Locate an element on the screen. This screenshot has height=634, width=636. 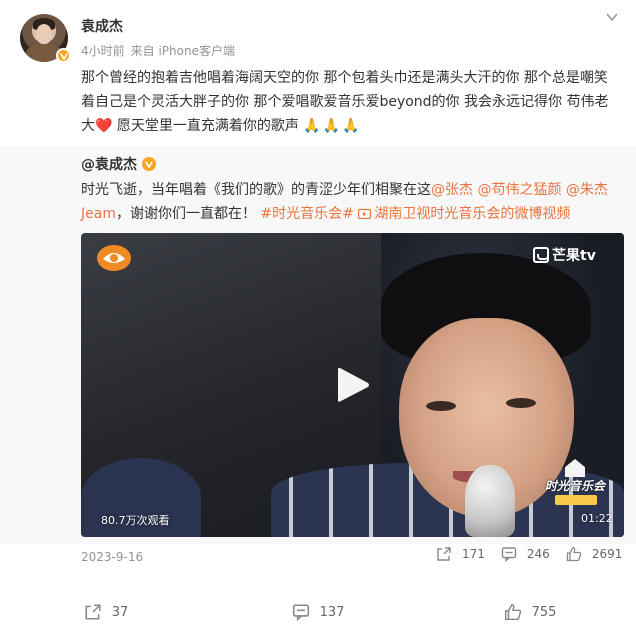
heart-emoji: ❤️ is located at coordinates (104, 126).